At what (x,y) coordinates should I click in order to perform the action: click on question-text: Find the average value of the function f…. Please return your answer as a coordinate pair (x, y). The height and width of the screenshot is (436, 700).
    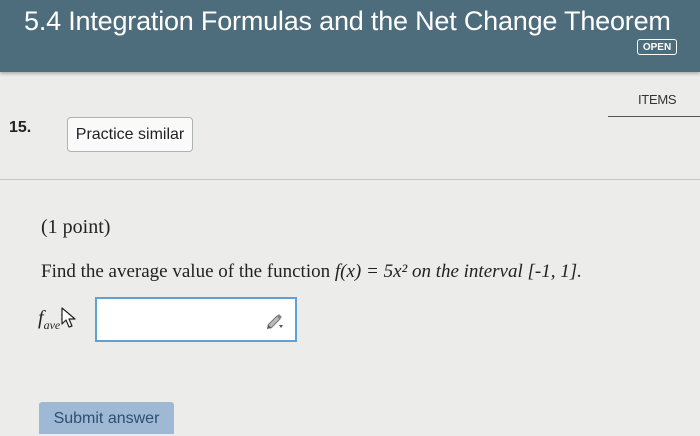
    Looking at the image, I should click on (311, 272).